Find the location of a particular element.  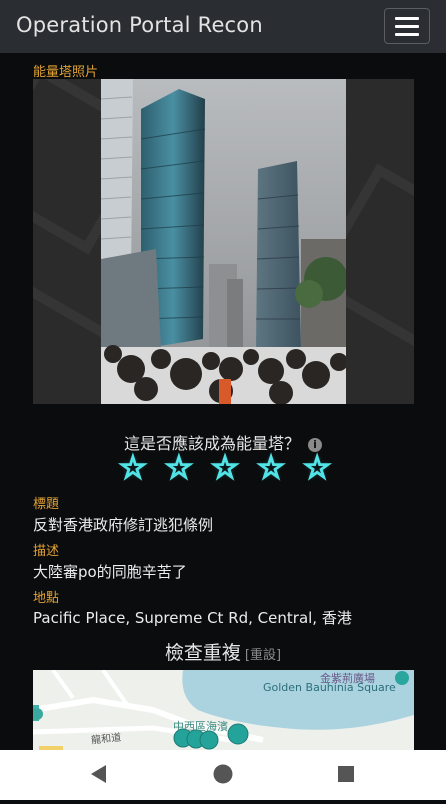

android-nav-icons is located at coordinates (222, 774).